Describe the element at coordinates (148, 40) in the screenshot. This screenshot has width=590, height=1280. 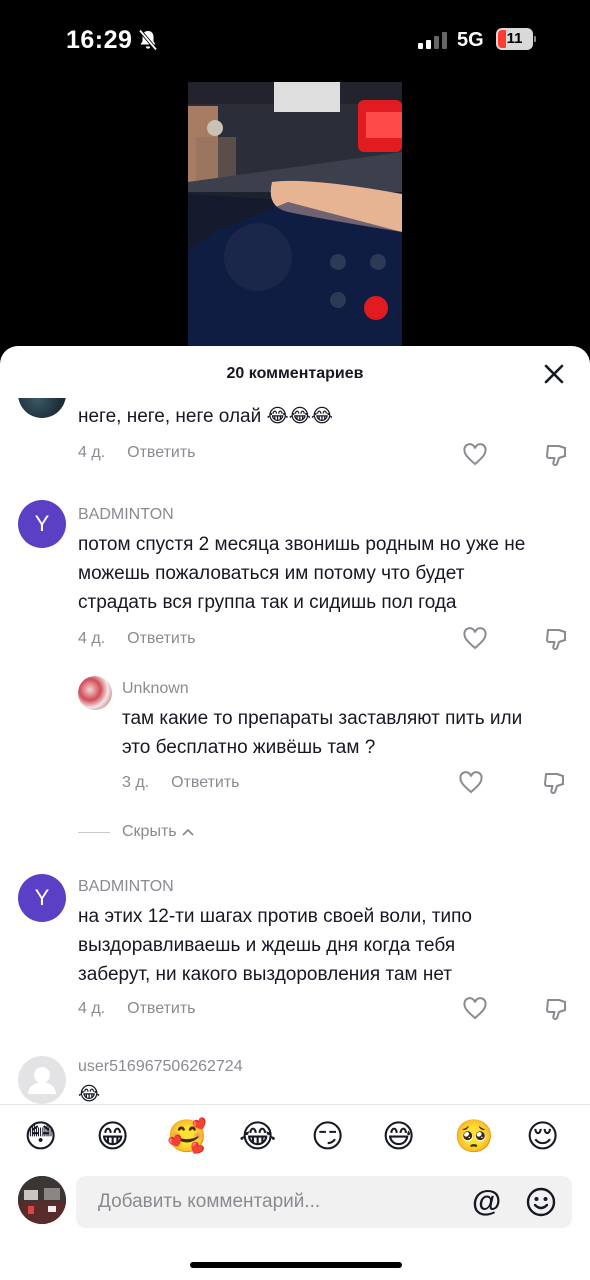
I see `bell-off-icon` at that location.